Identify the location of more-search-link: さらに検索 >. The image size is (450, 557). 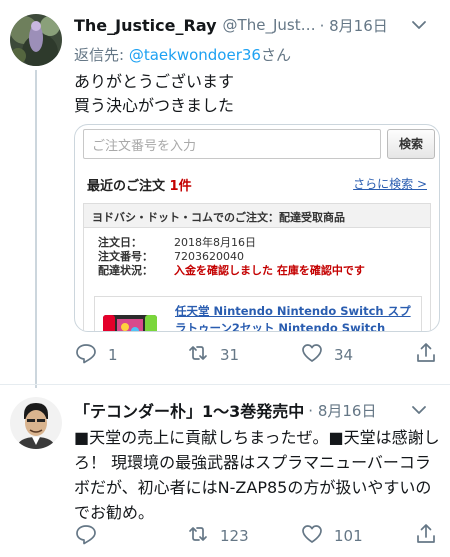
(390, 184).